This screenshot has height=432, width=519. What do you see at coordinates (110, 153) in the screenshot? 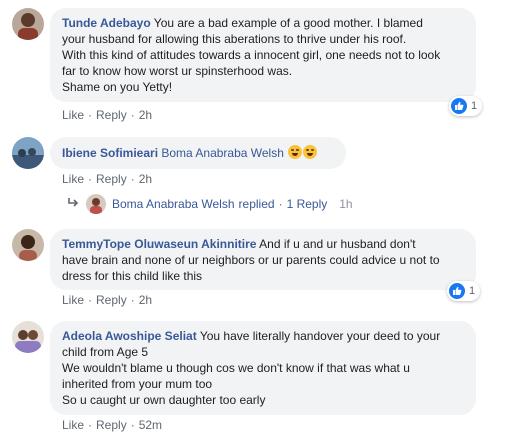
I see `comment-author: Ibiene Sofimieari` at bounding box center [110, 153].